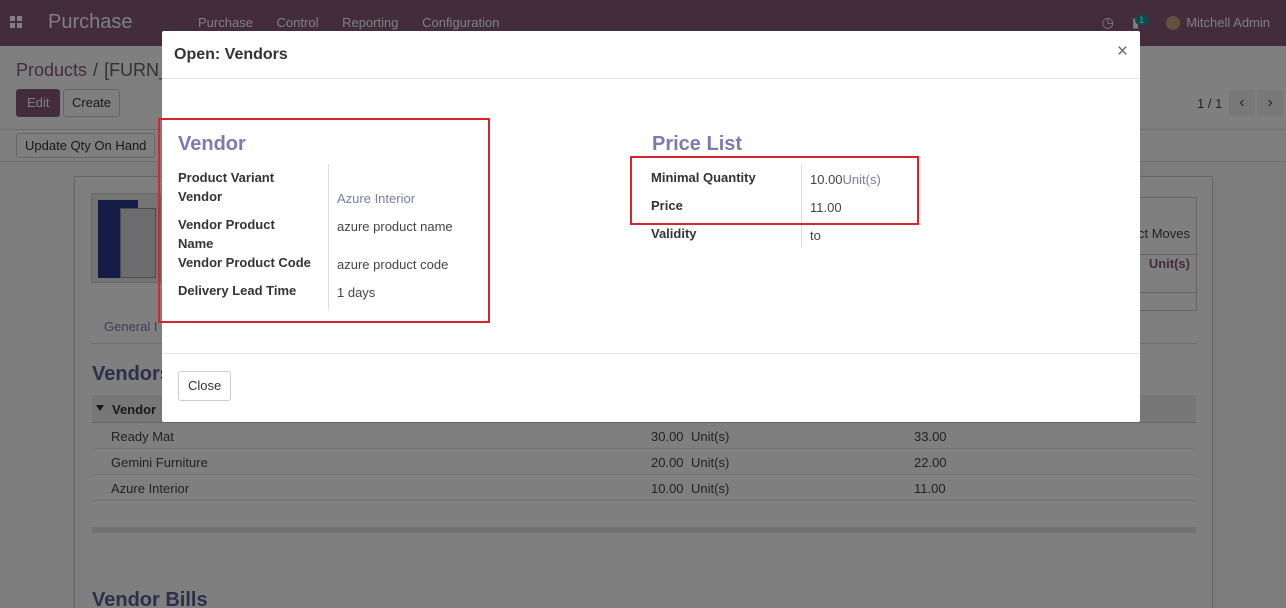  What do you see at coordinates (697, 144) in the screenshot?
I see `price-list-group-title: Price List` at bounding box center [697, 144].